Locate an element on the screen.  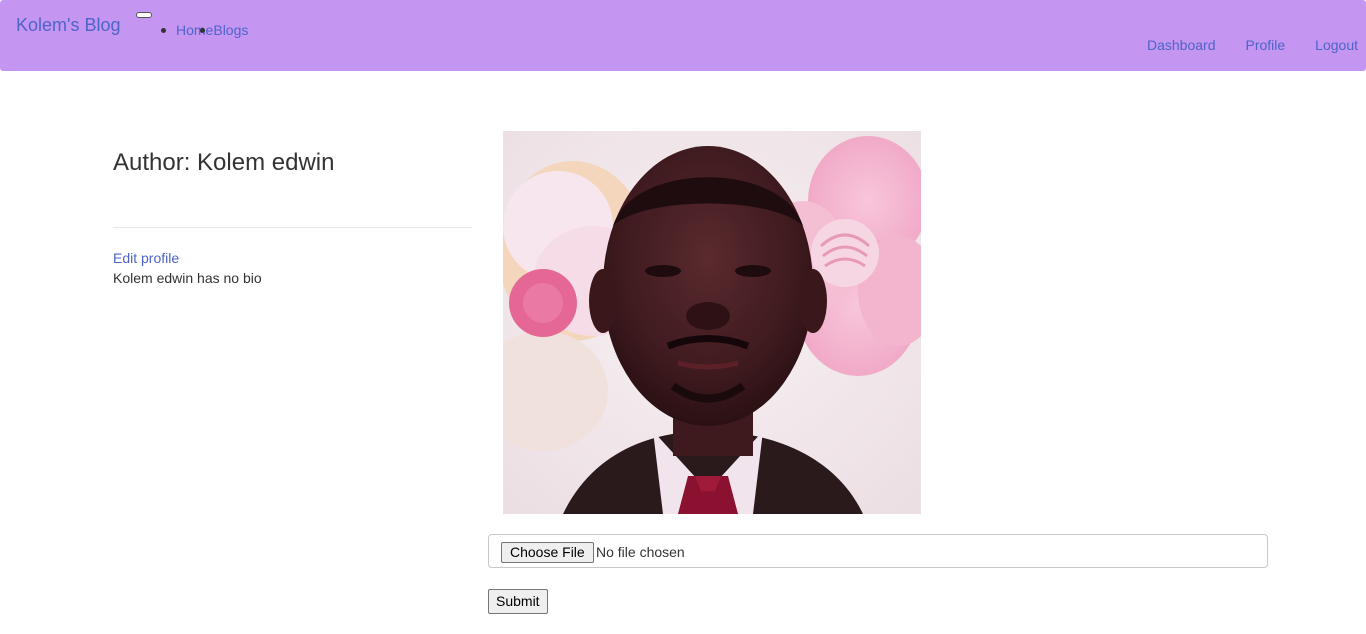
nav-item-home: Home is located at coordinates (185, 30).